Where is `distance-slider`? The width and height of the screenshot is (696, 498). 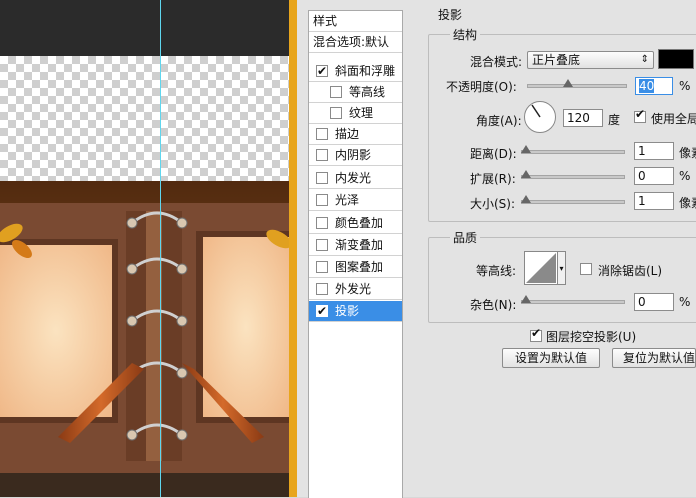
distance-slider is located at coordinates (573, 149).